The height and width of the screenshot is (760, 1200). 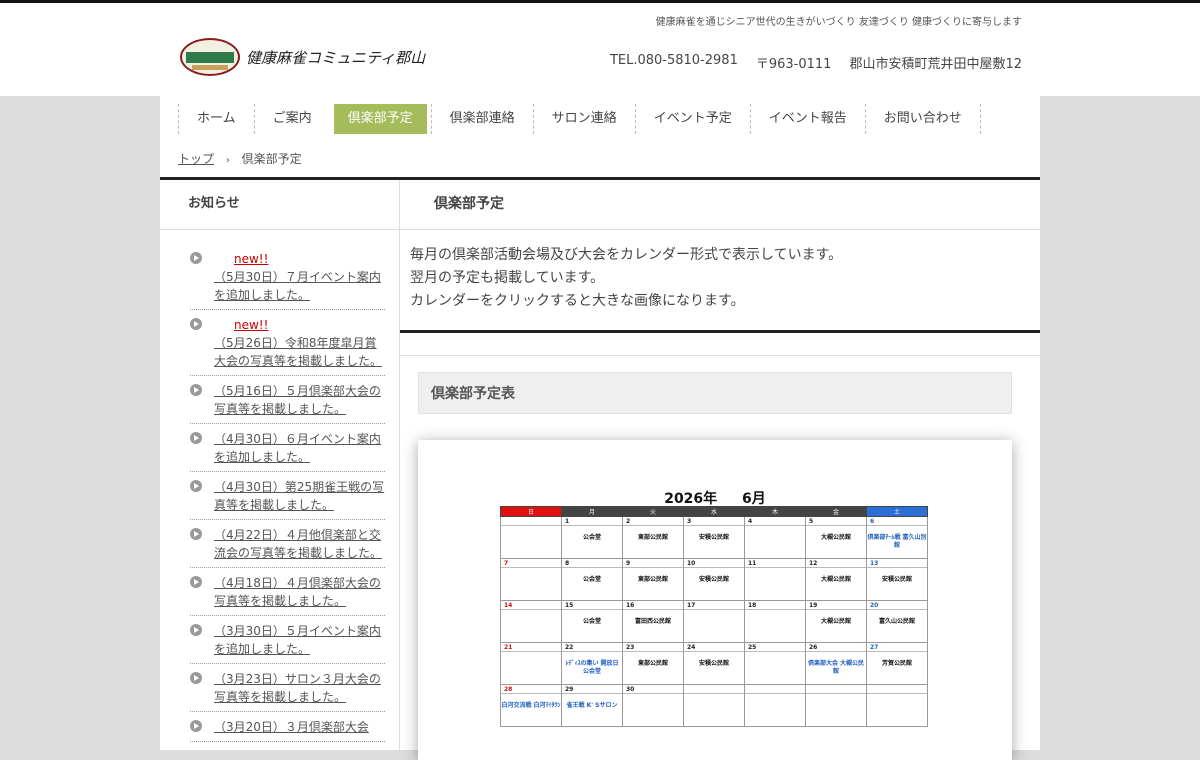 What do you see at coordinates (507, 278) in the screenshot?
I see `intro-line: 翌月の予定も掲載しています。` at bounding box center [507, 278].